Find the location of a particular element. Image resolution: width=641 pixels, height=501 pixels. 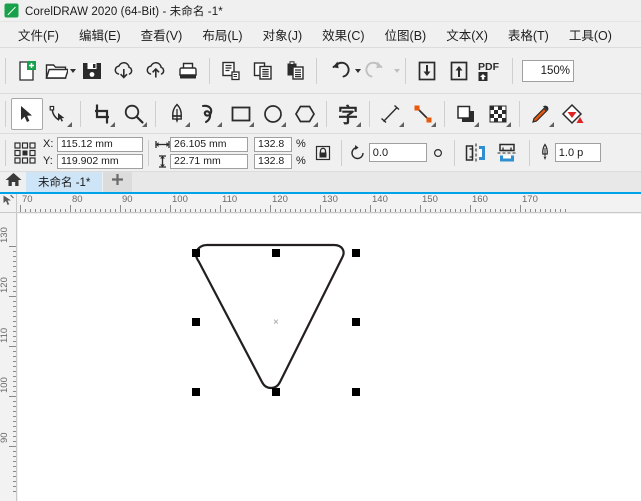

lock-ratio-button is located at coordinates (323, 153).